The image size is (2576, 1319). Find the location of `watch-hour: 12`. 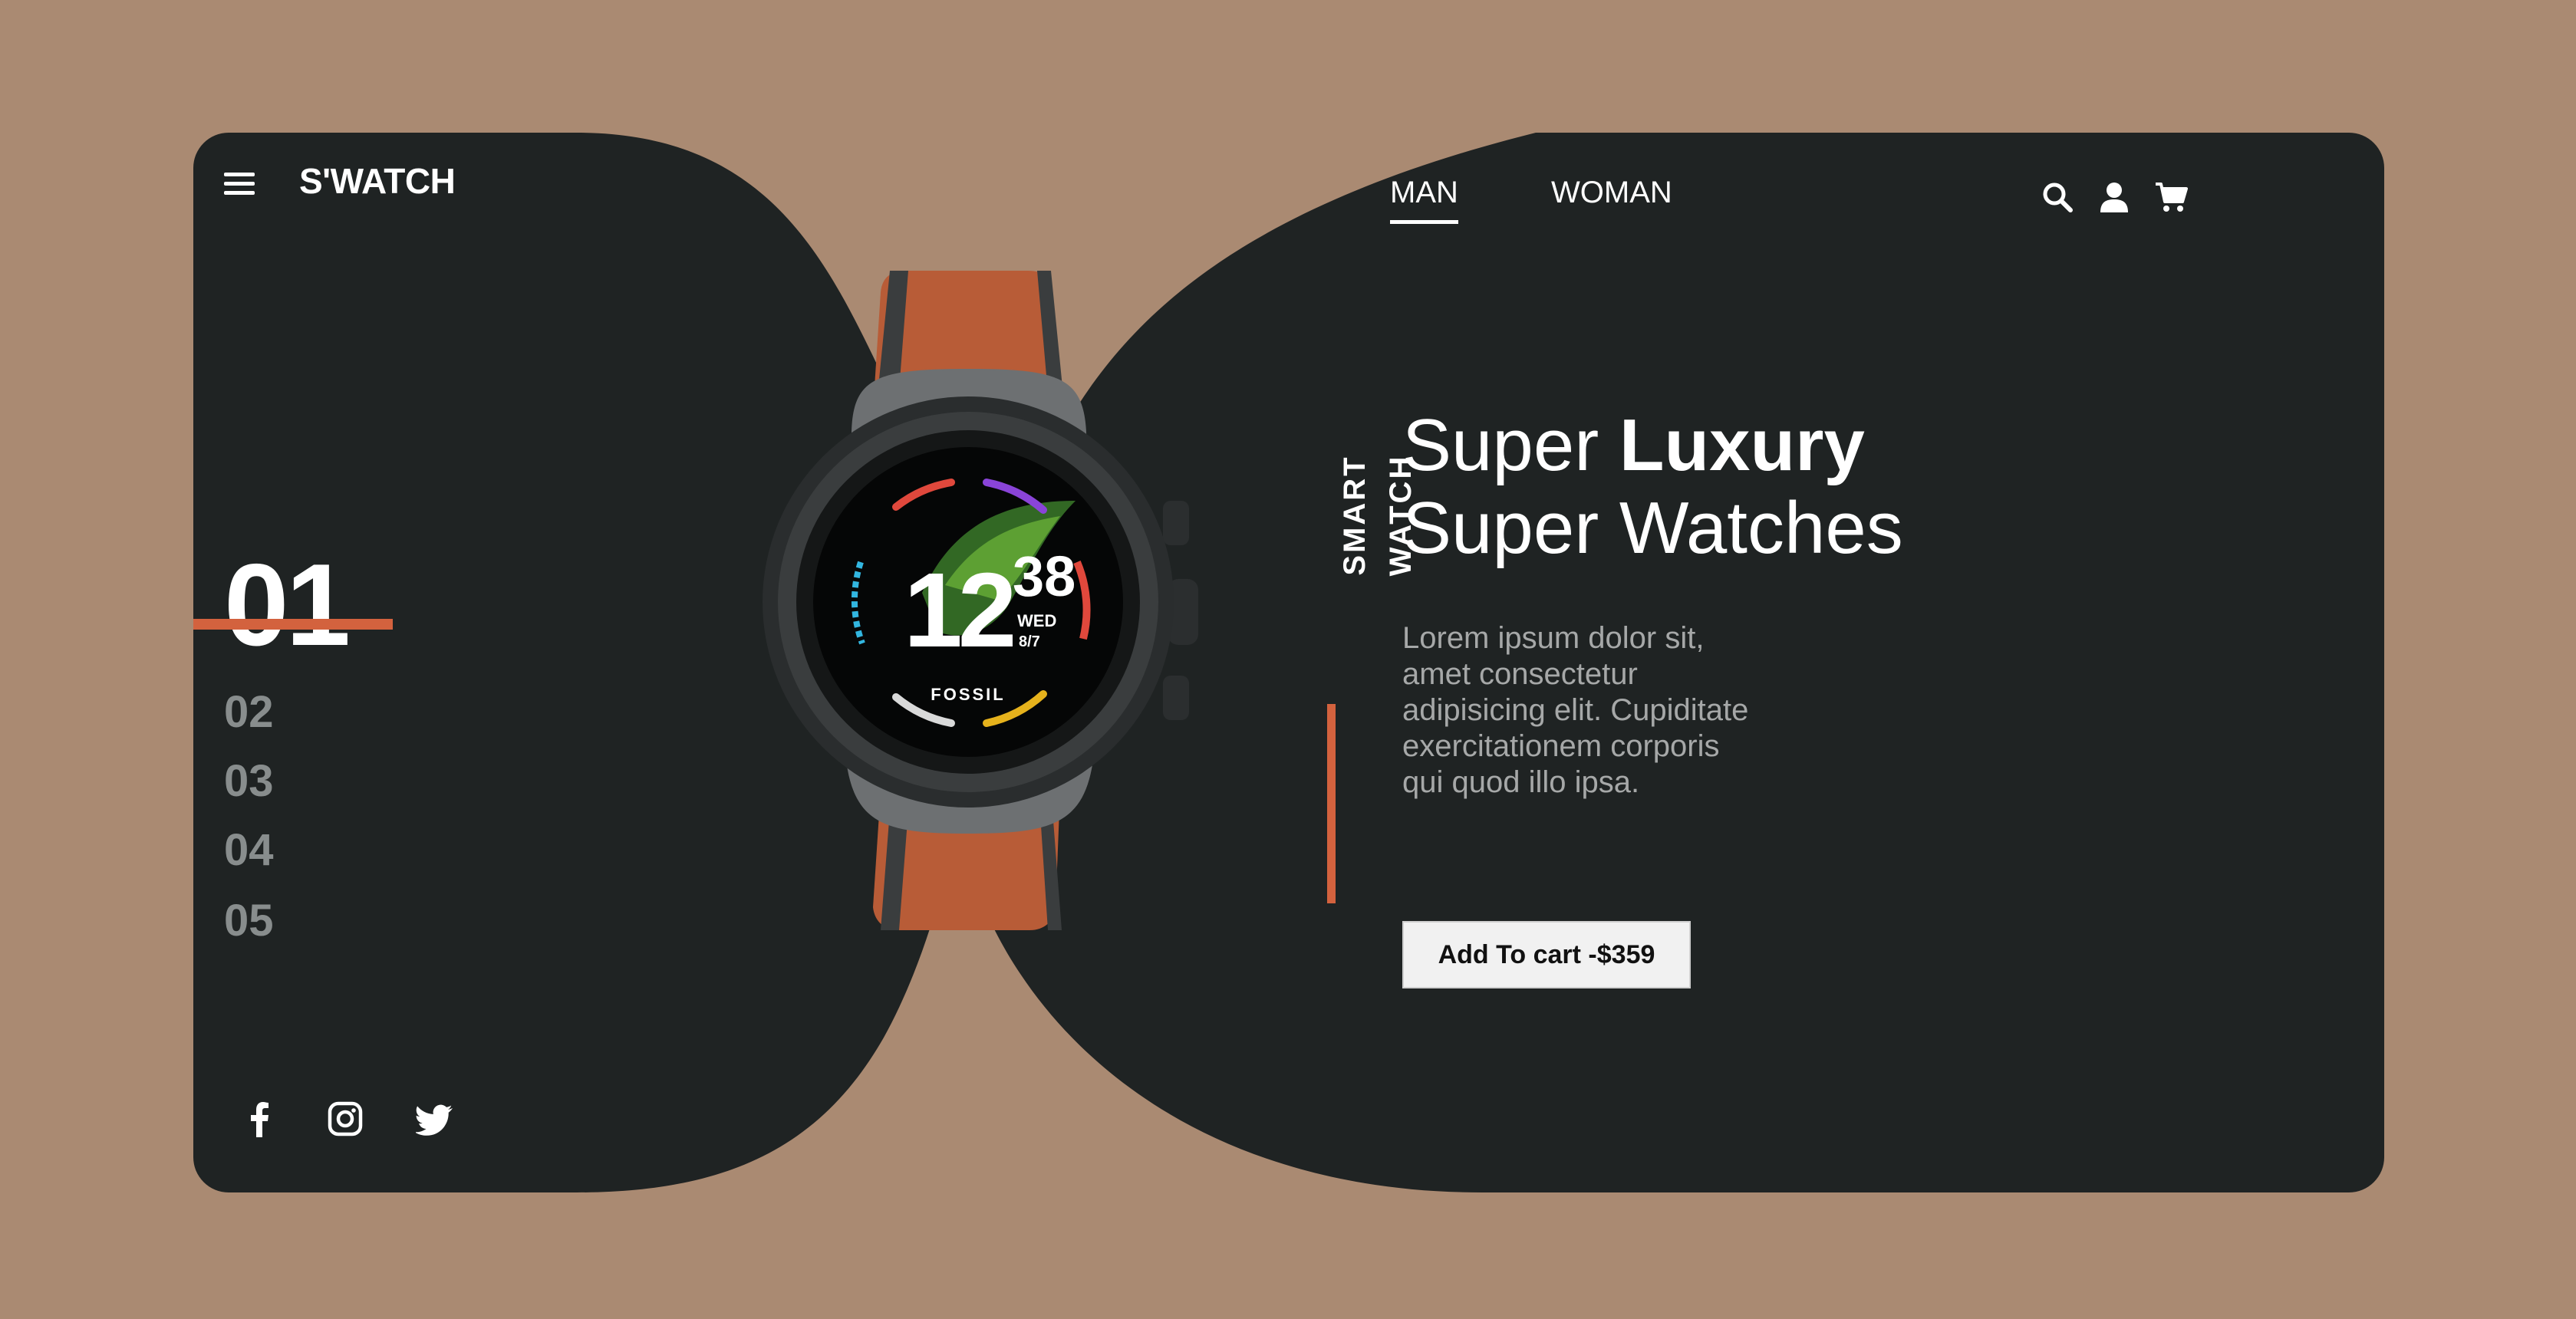

watch-hour: 12 is located at coordinates (958, 610).